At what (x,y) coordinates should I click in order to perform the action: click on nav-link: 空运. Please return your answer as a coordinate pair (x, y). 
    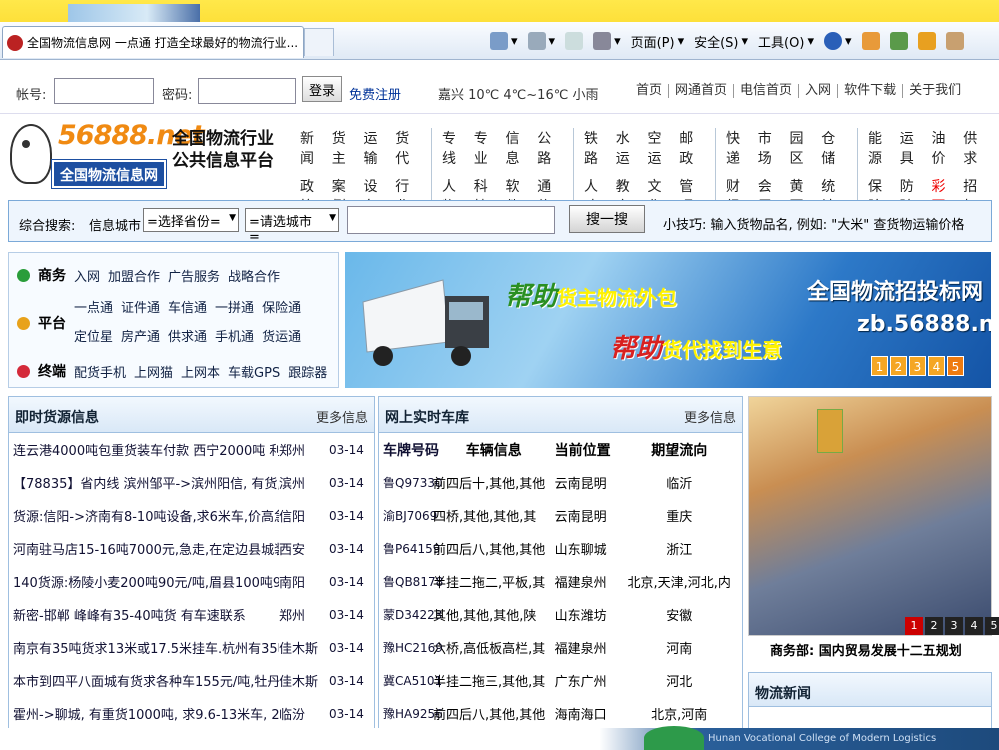
    Looking at the image, I should click on (661, 148).